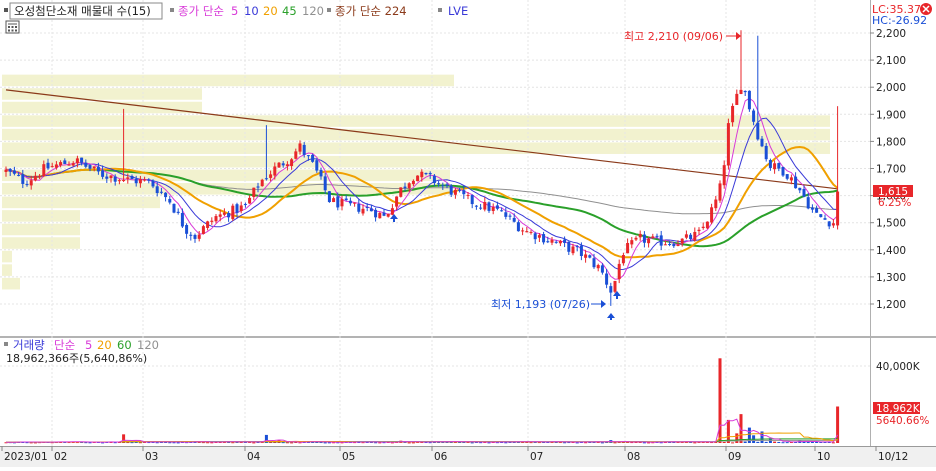  What do you see at coordinates (6, 10) in the screenshot?
I see `legend-menu-marker` at bounding box center [6, 10].